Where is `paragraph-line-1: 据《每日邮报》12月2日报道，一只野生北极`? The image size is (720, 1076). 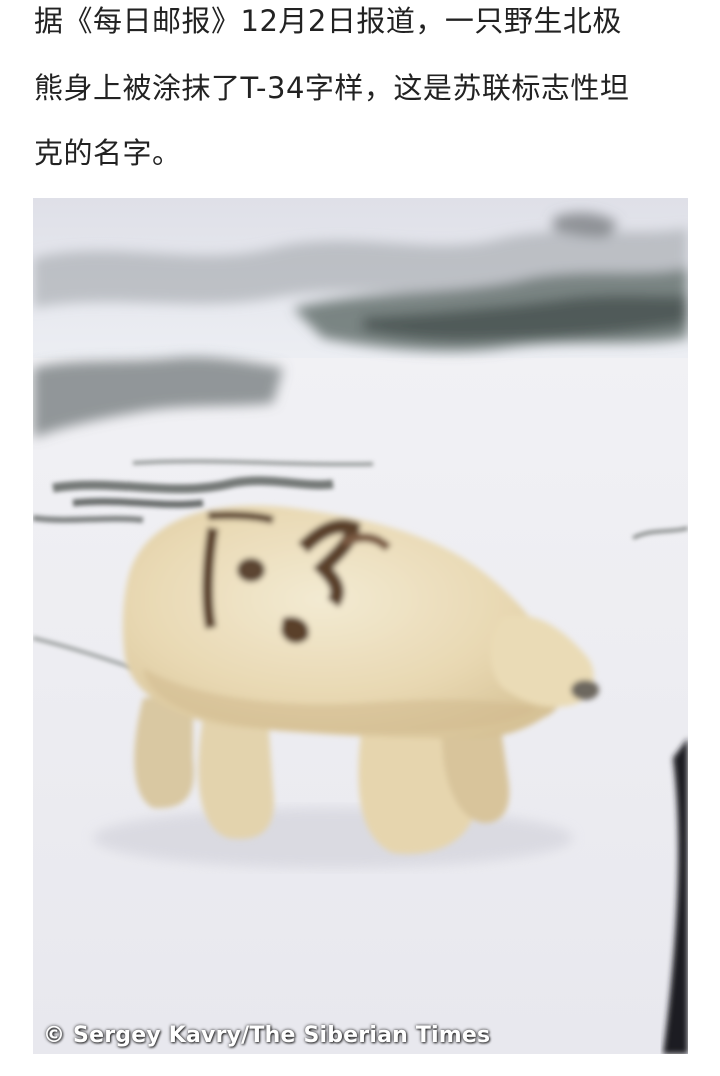 paragraph-line-1: 据《每日邮报》12月2日报道，一只野生北极 is located at coordinates (328, 21).